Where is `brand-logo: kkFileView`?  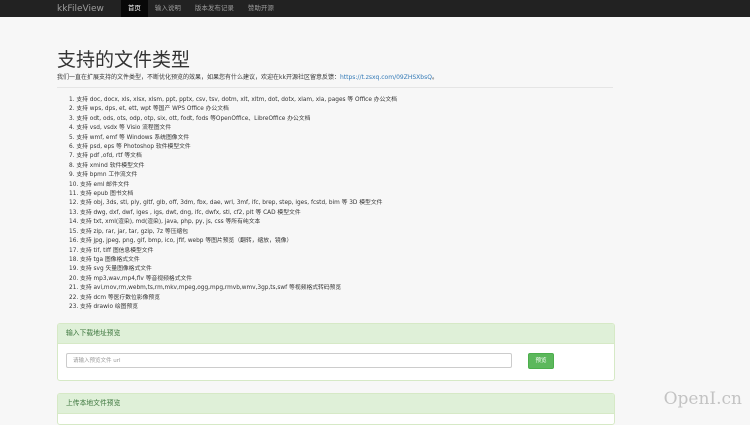 brand-logo: kkFileView is located at coordinates (80, 9).